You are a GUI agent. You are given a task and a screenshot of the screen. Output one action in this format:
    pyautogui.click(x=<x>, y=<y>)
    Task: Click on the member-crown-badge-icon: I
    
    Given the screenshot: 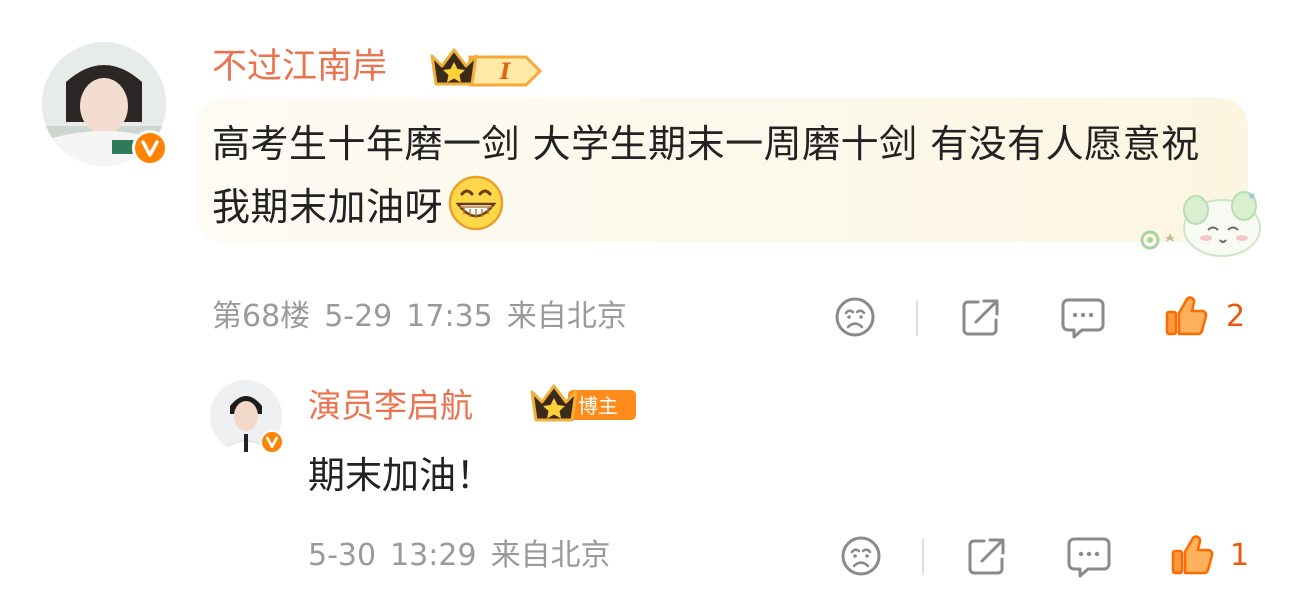 What is the action you would take?
    pyautogui.click(x=487, y=67)
    